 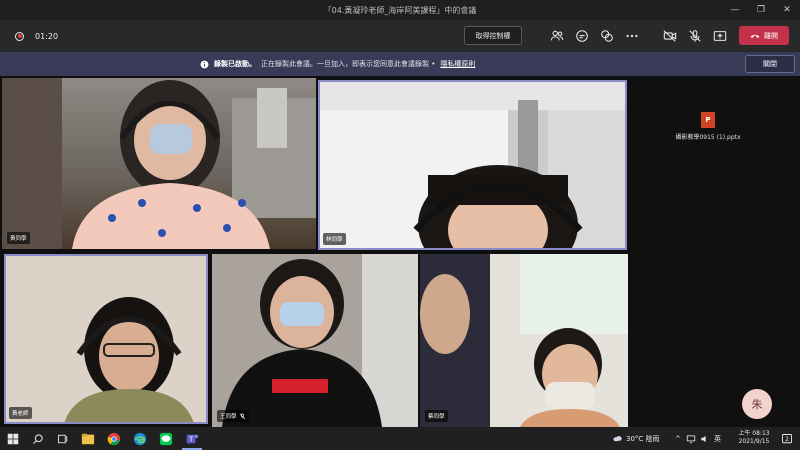 I want to click on system-clock: 上午 08:13 2021/9/15, so click(x=754, y=438).